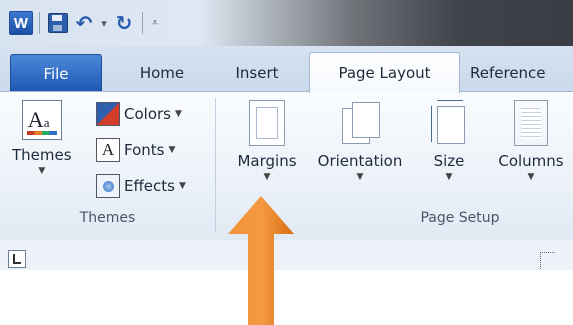 The width and height of the screenshot is (573, 325). What do you see at coordinates (547, 261) in the screenshot?
I see `ruler-marker-icon` at bounding box center [547, 261].